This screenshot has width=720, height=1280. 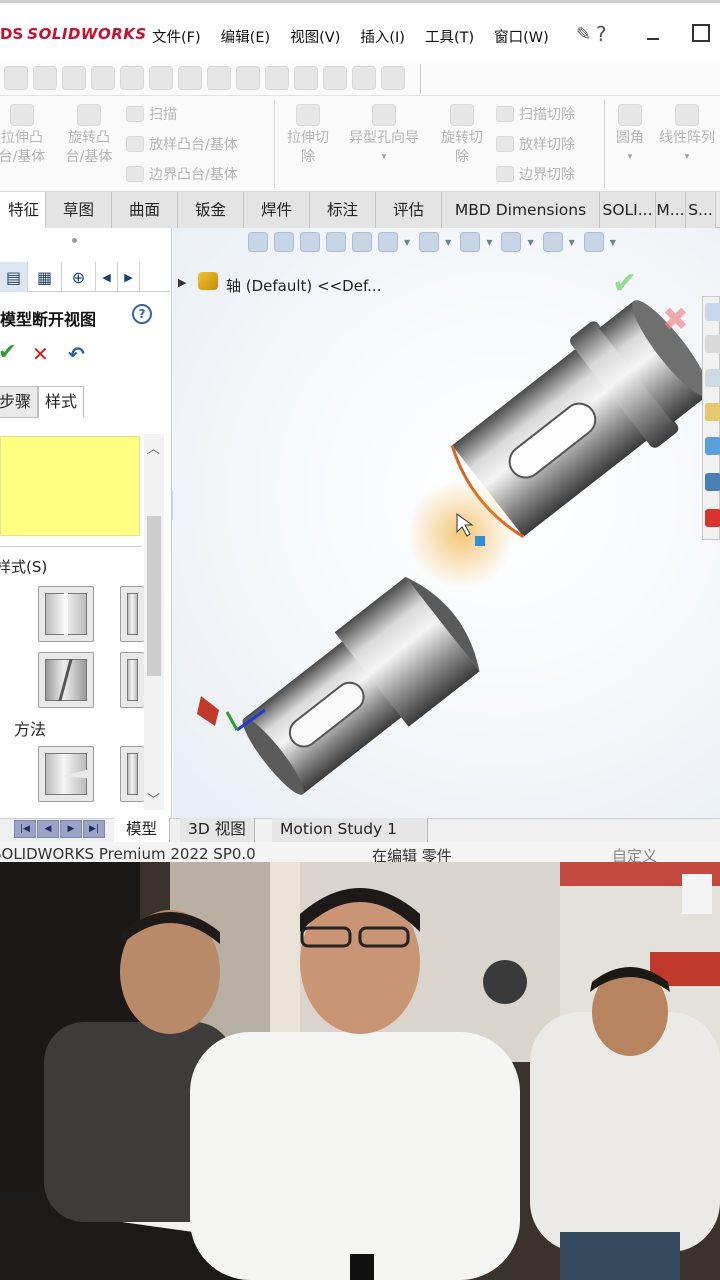 What do you see at coordinates (364, 78) in the screenshot?
I see `stop-icon` at bounding box center [364, 78].